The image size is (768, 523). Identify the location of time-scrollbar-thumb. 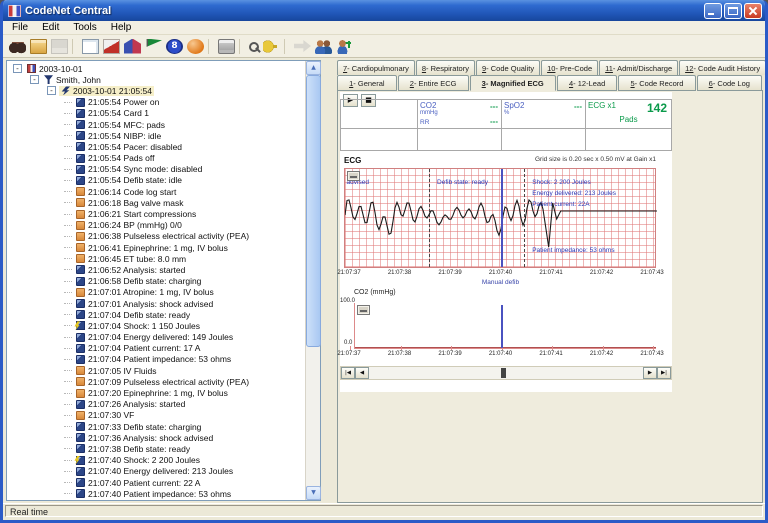
(503, 373).